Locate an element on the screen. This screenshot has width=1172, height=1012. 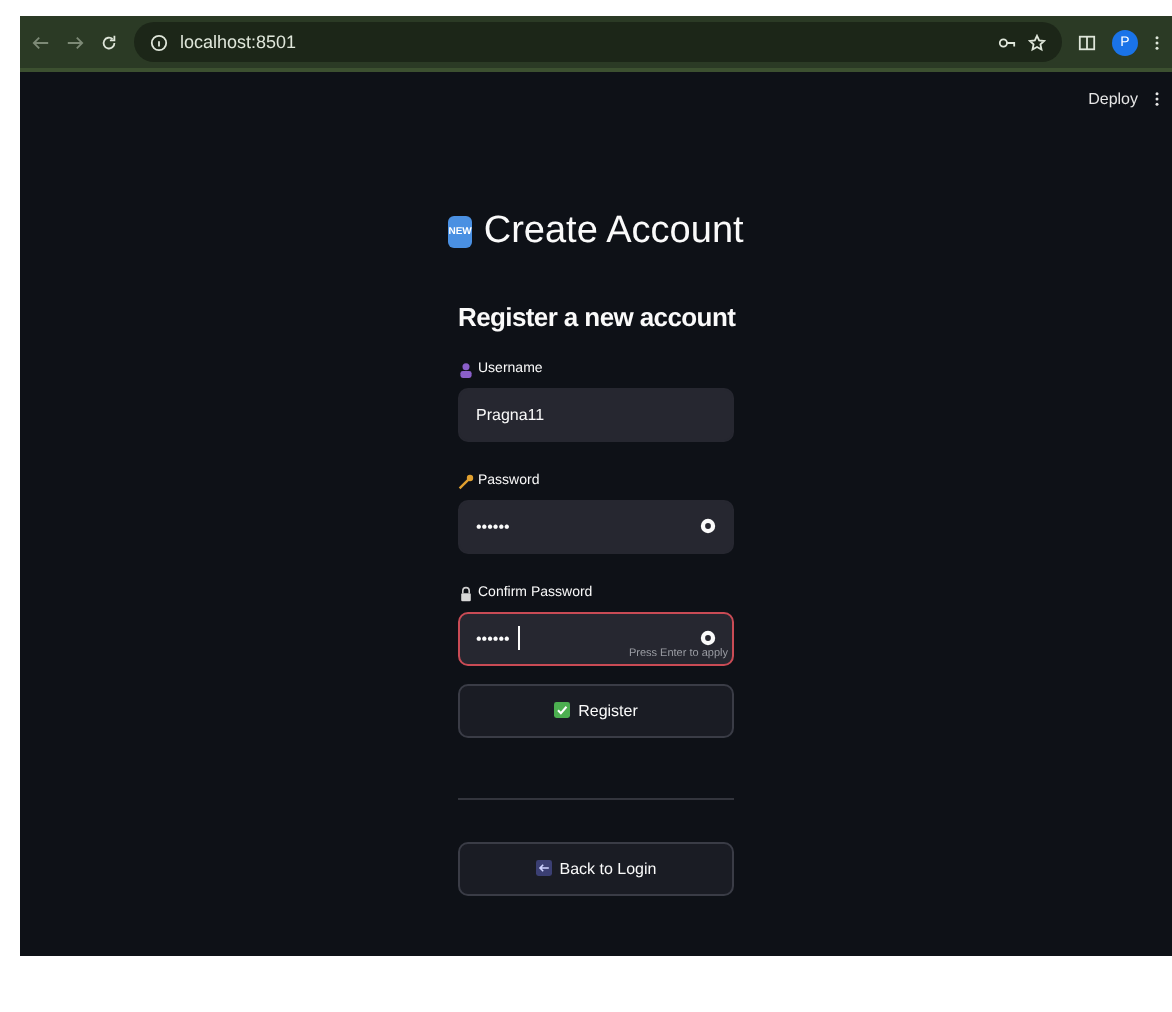
form-heading: Register a new account is located at coordinates (597, 318).